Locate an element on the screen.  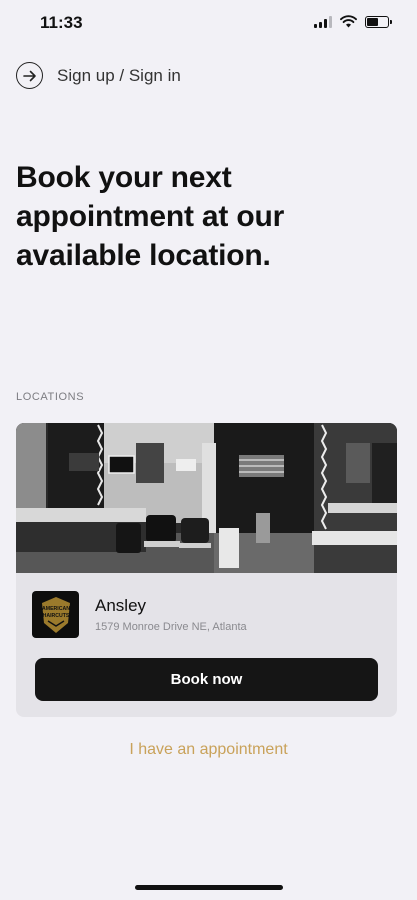
cellular-signal-icon is located at coordinates (323, 21).